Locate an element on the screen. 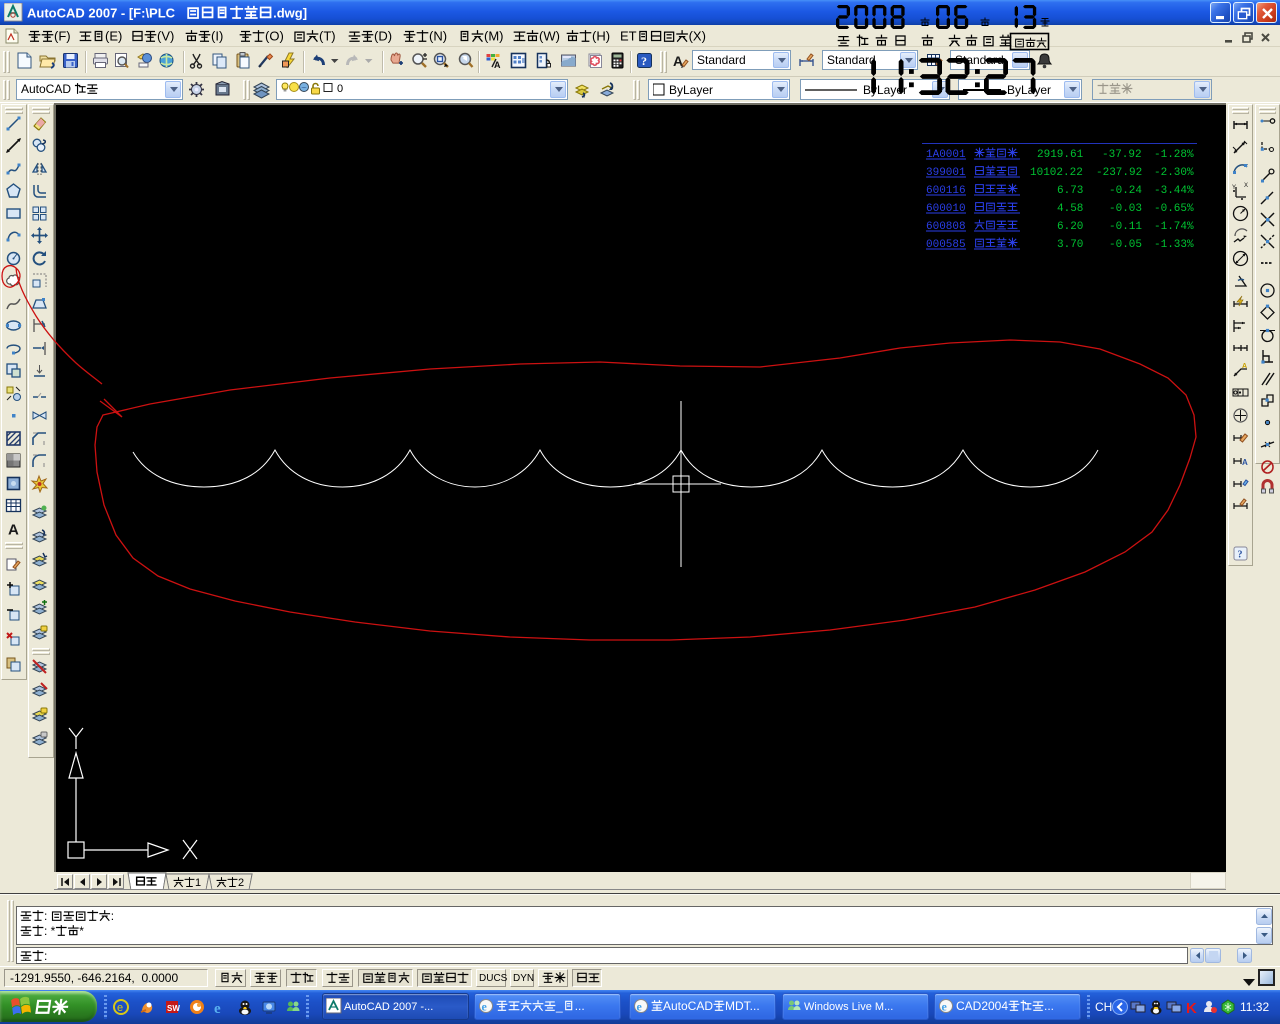  svg-text: SW is located at coordinates (173, 1008).